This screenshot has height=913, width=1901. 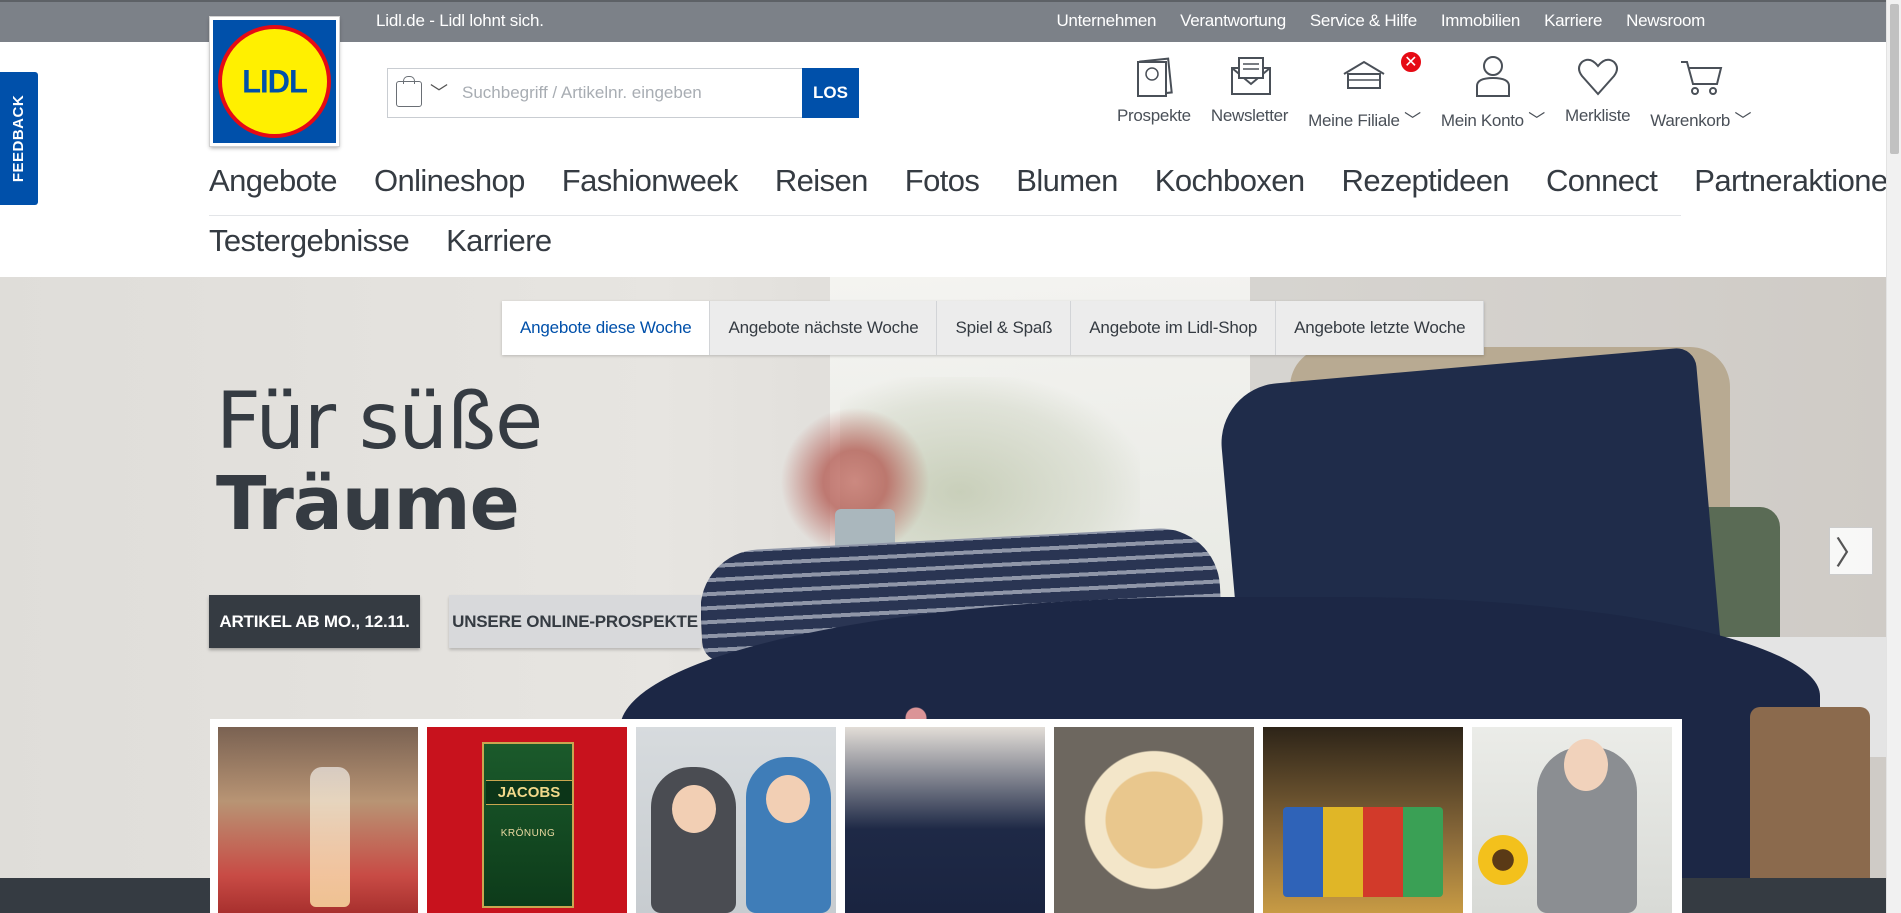 I want to click on mein-konto-action: Mein Konto ﹀, so click(x=1493, y=91).